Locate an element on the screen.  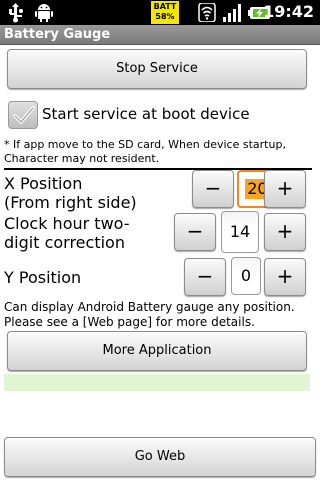
android-debug-icon is located at coordinates (44, 14).